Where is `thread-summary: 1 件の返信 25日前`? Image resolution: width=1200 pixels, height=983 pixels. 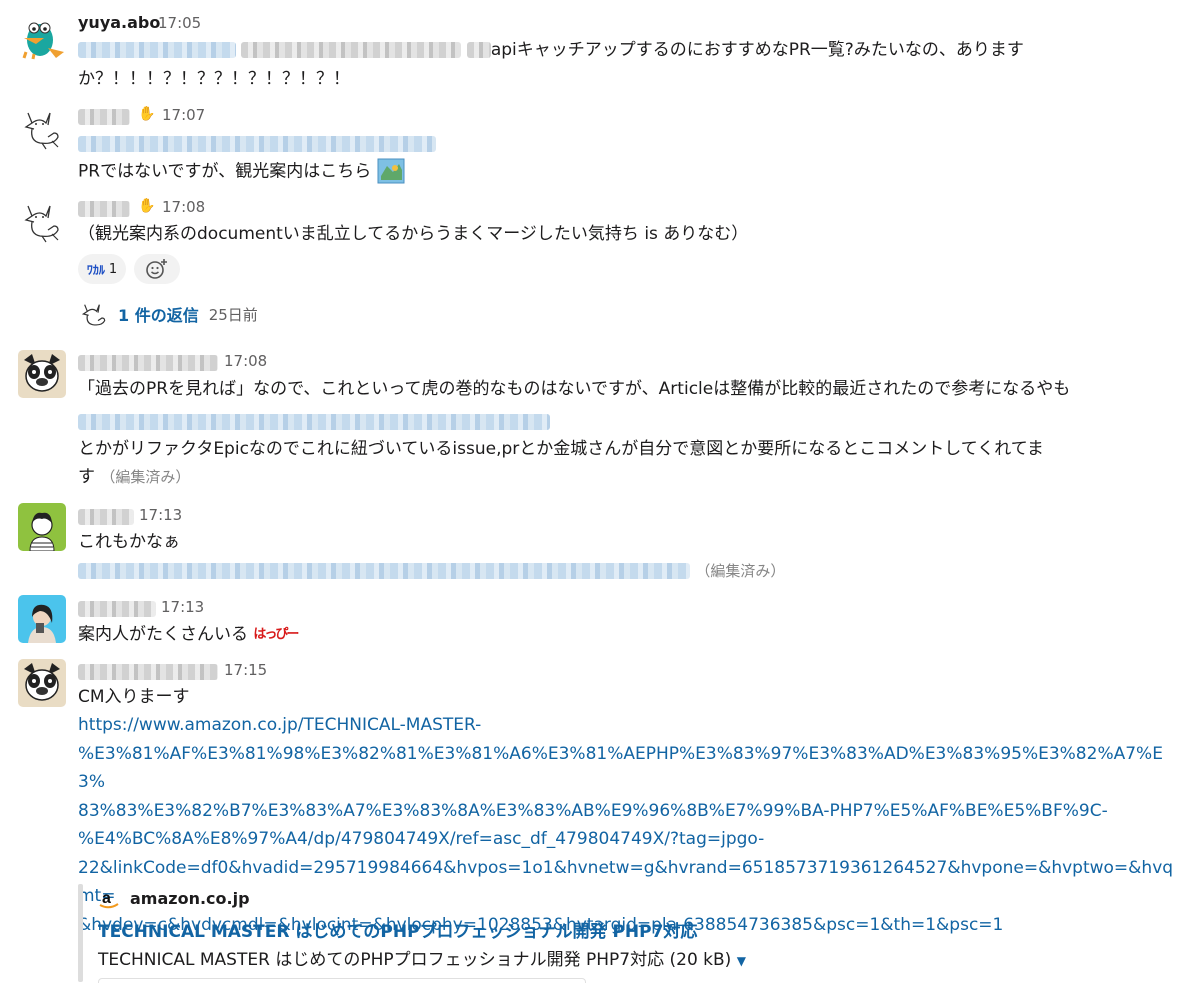
thread-summary: 1 件の返信 25日前 is located at coordinates (168, 314).